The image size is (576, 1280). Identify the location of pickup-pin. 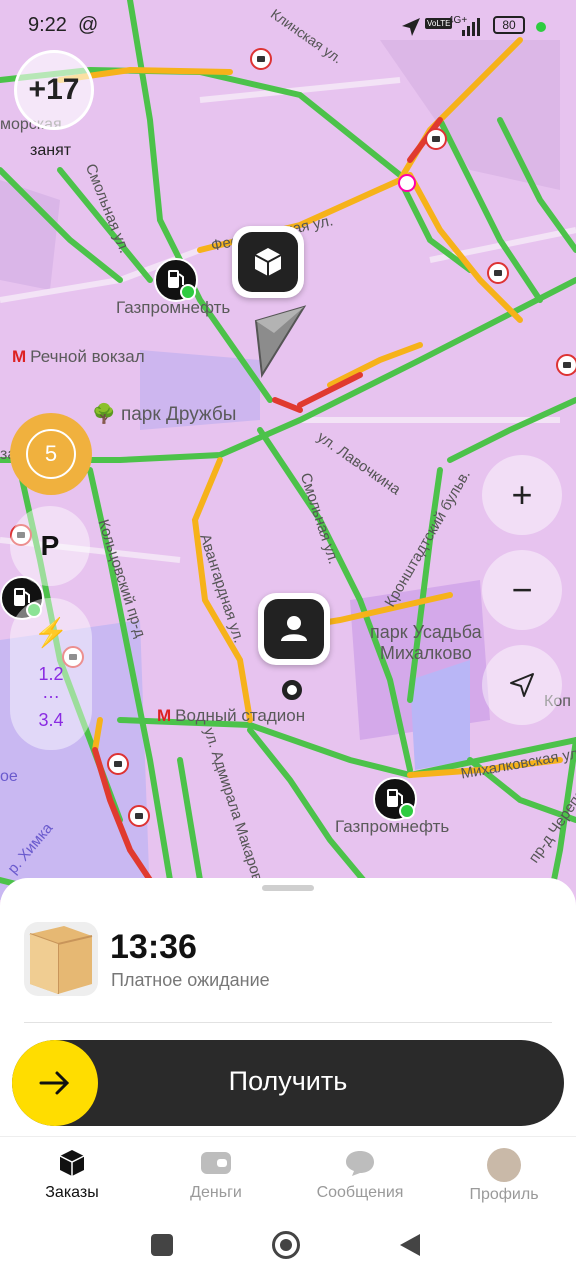
(268, 262).